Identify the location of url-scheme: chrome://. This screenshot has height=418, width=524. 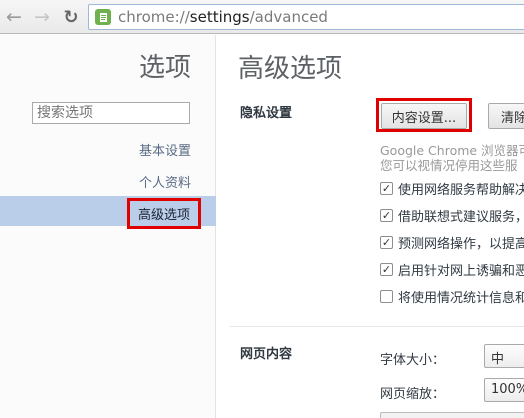
(154, 17).